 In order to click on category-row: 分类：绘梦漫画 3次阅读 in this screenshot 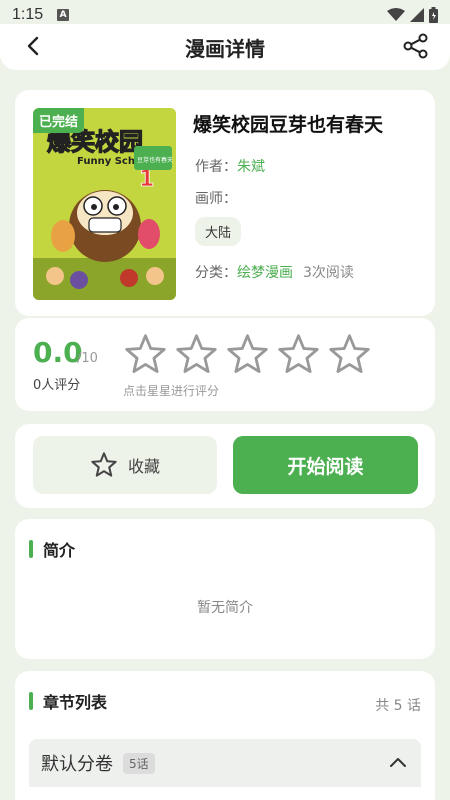, I will do `click(274, 272)`.